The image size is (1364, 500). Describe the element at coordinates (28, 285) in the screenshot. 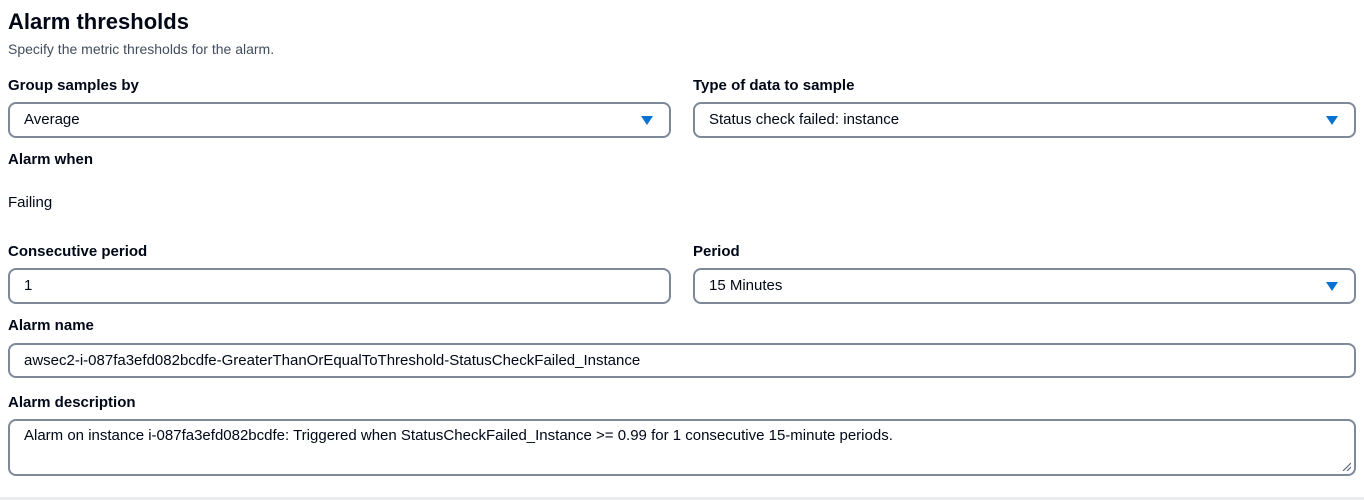

I see `consecutive-period-value: 1` at that location.